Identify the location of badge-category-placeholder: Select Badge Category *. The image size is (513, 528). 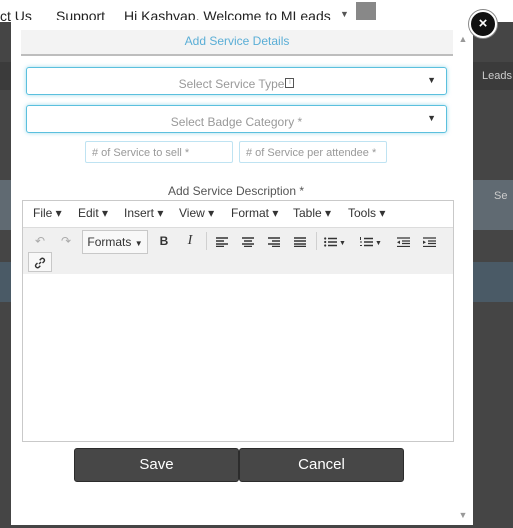
(236, 122).